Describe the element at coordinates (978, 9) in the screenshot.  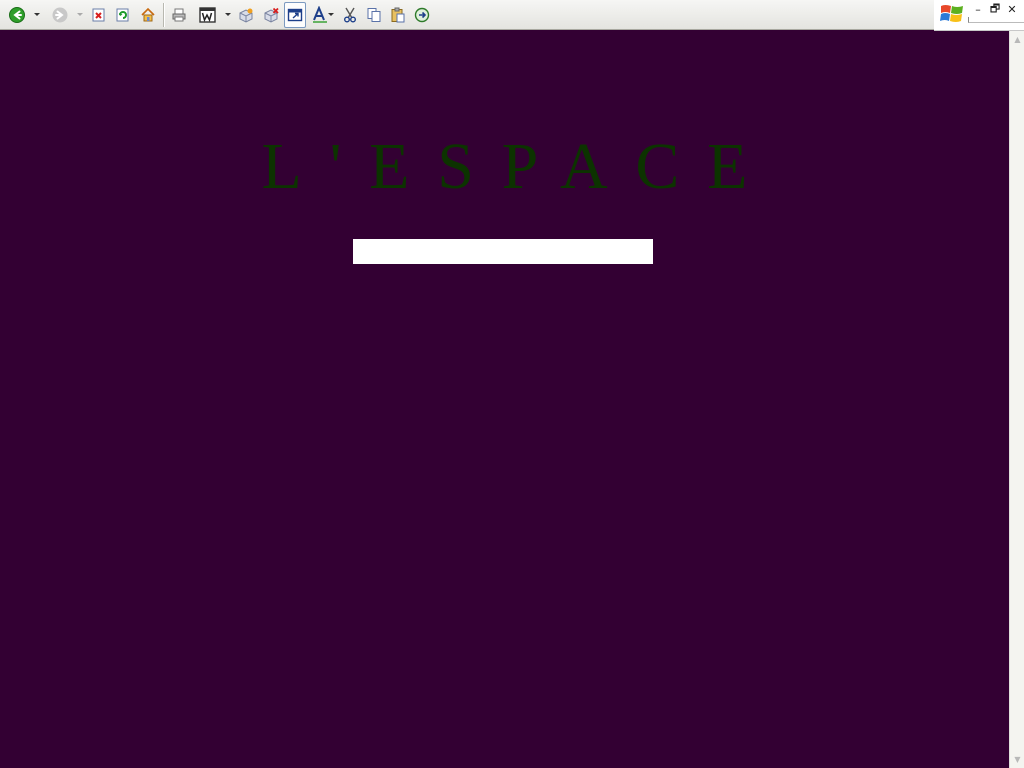
I see `minimize-button: –` at that location.